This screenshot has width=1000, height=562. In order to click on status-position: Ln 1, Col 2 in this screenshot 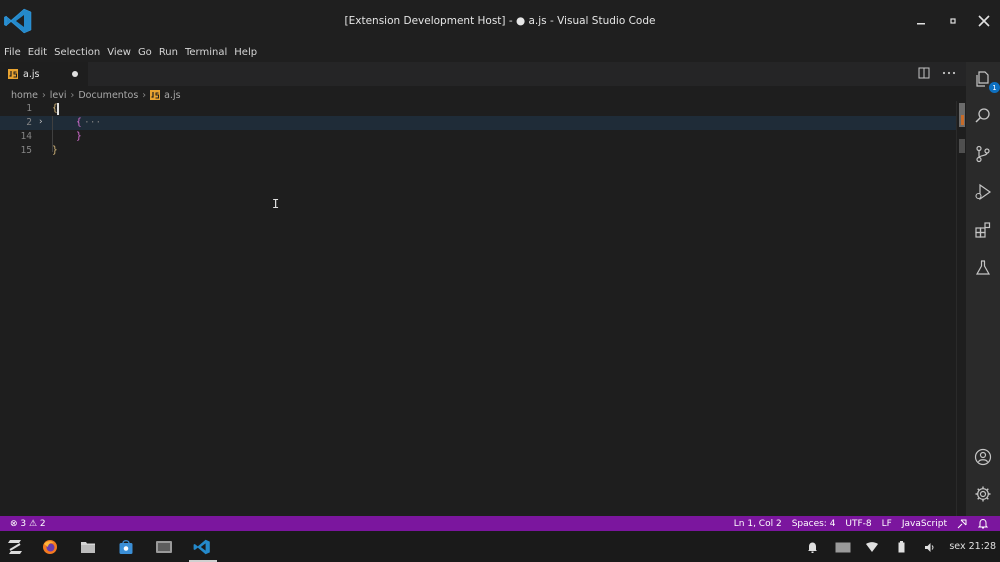, I will do `click(758, 524)`.